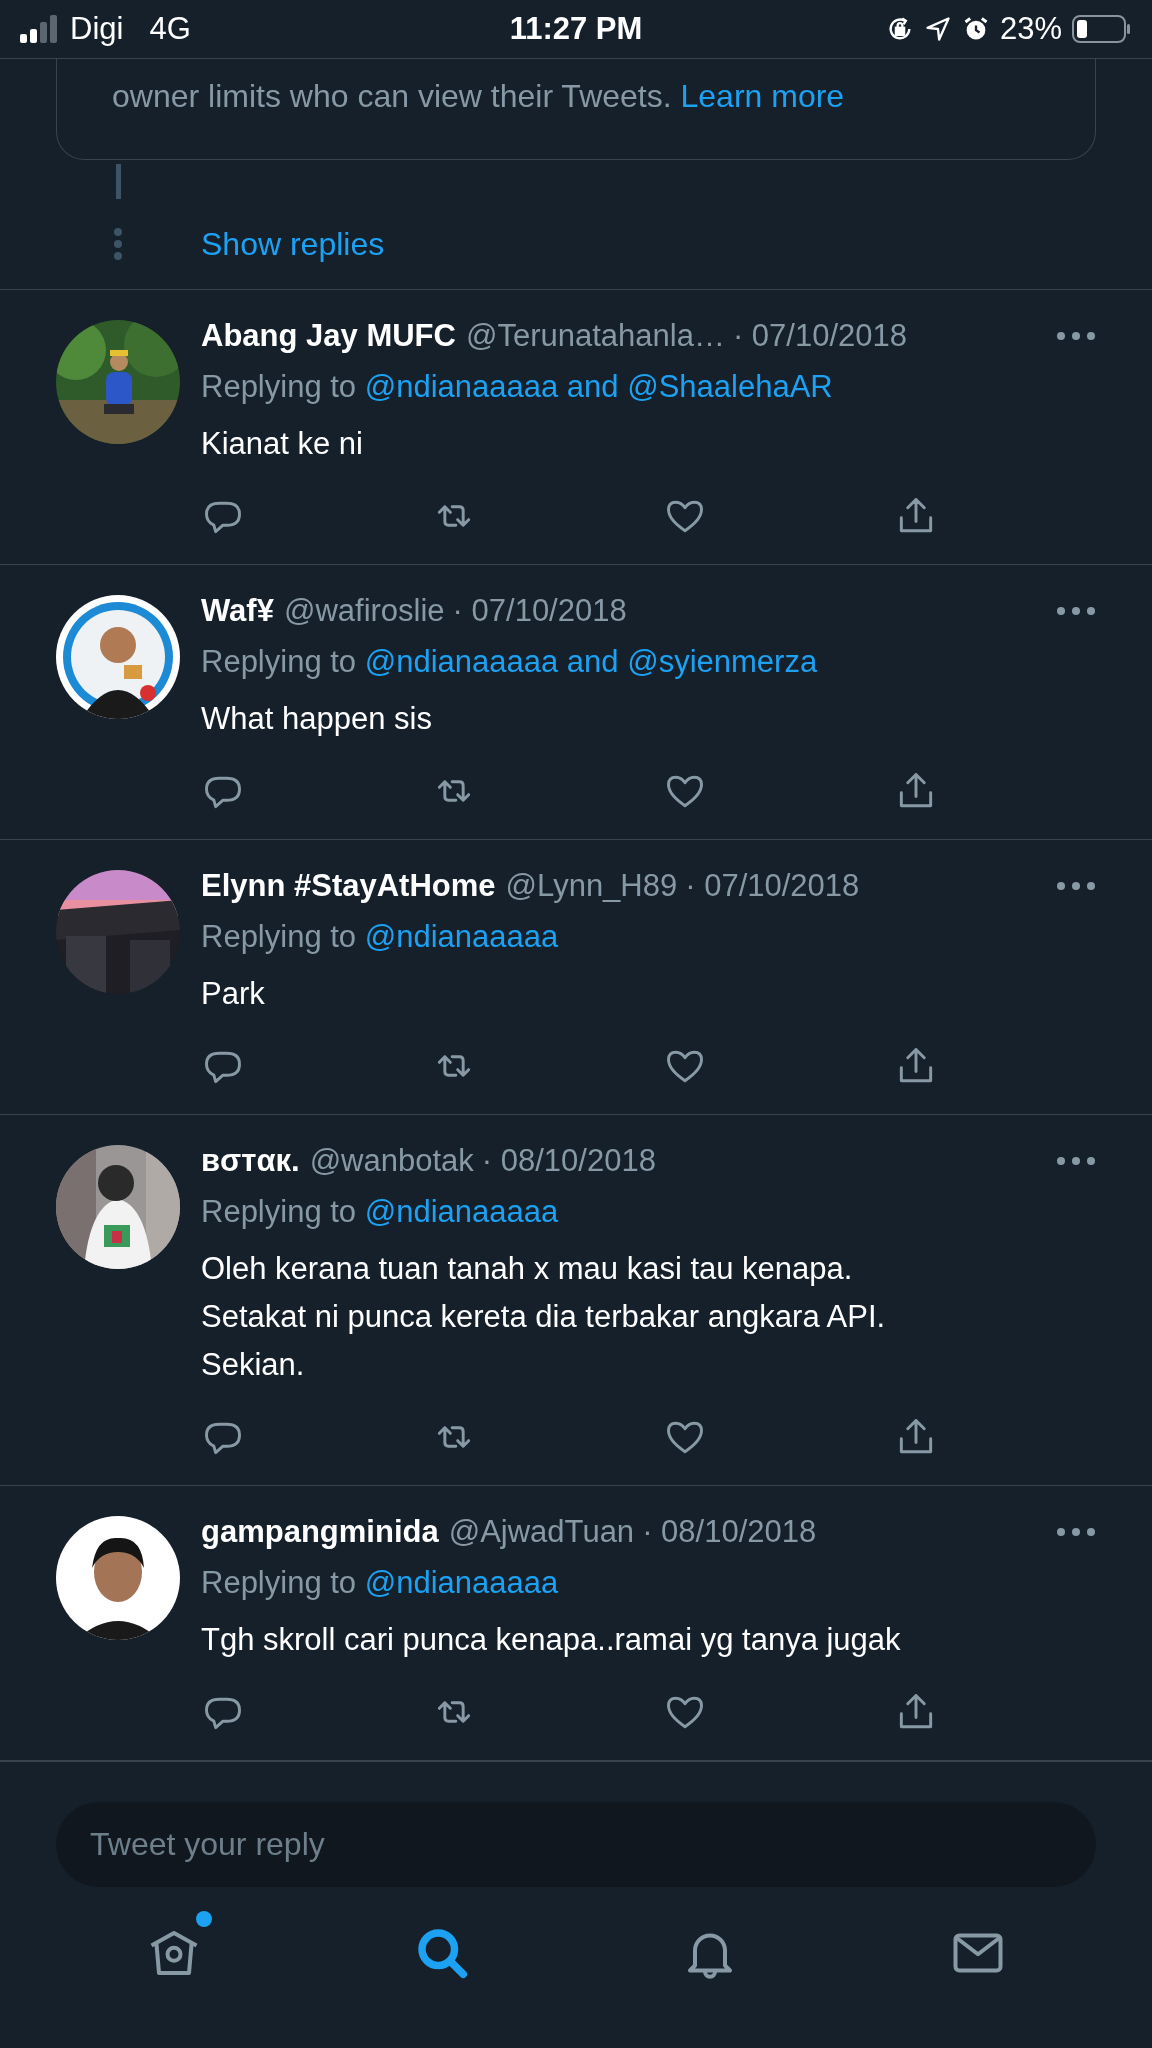 This screenshot has width=1152, height=2048. What do you see at coordinates (250, 1161) in the screenshot?
I see `author-name: вσтαк.` at bounding box center [250, 1161].